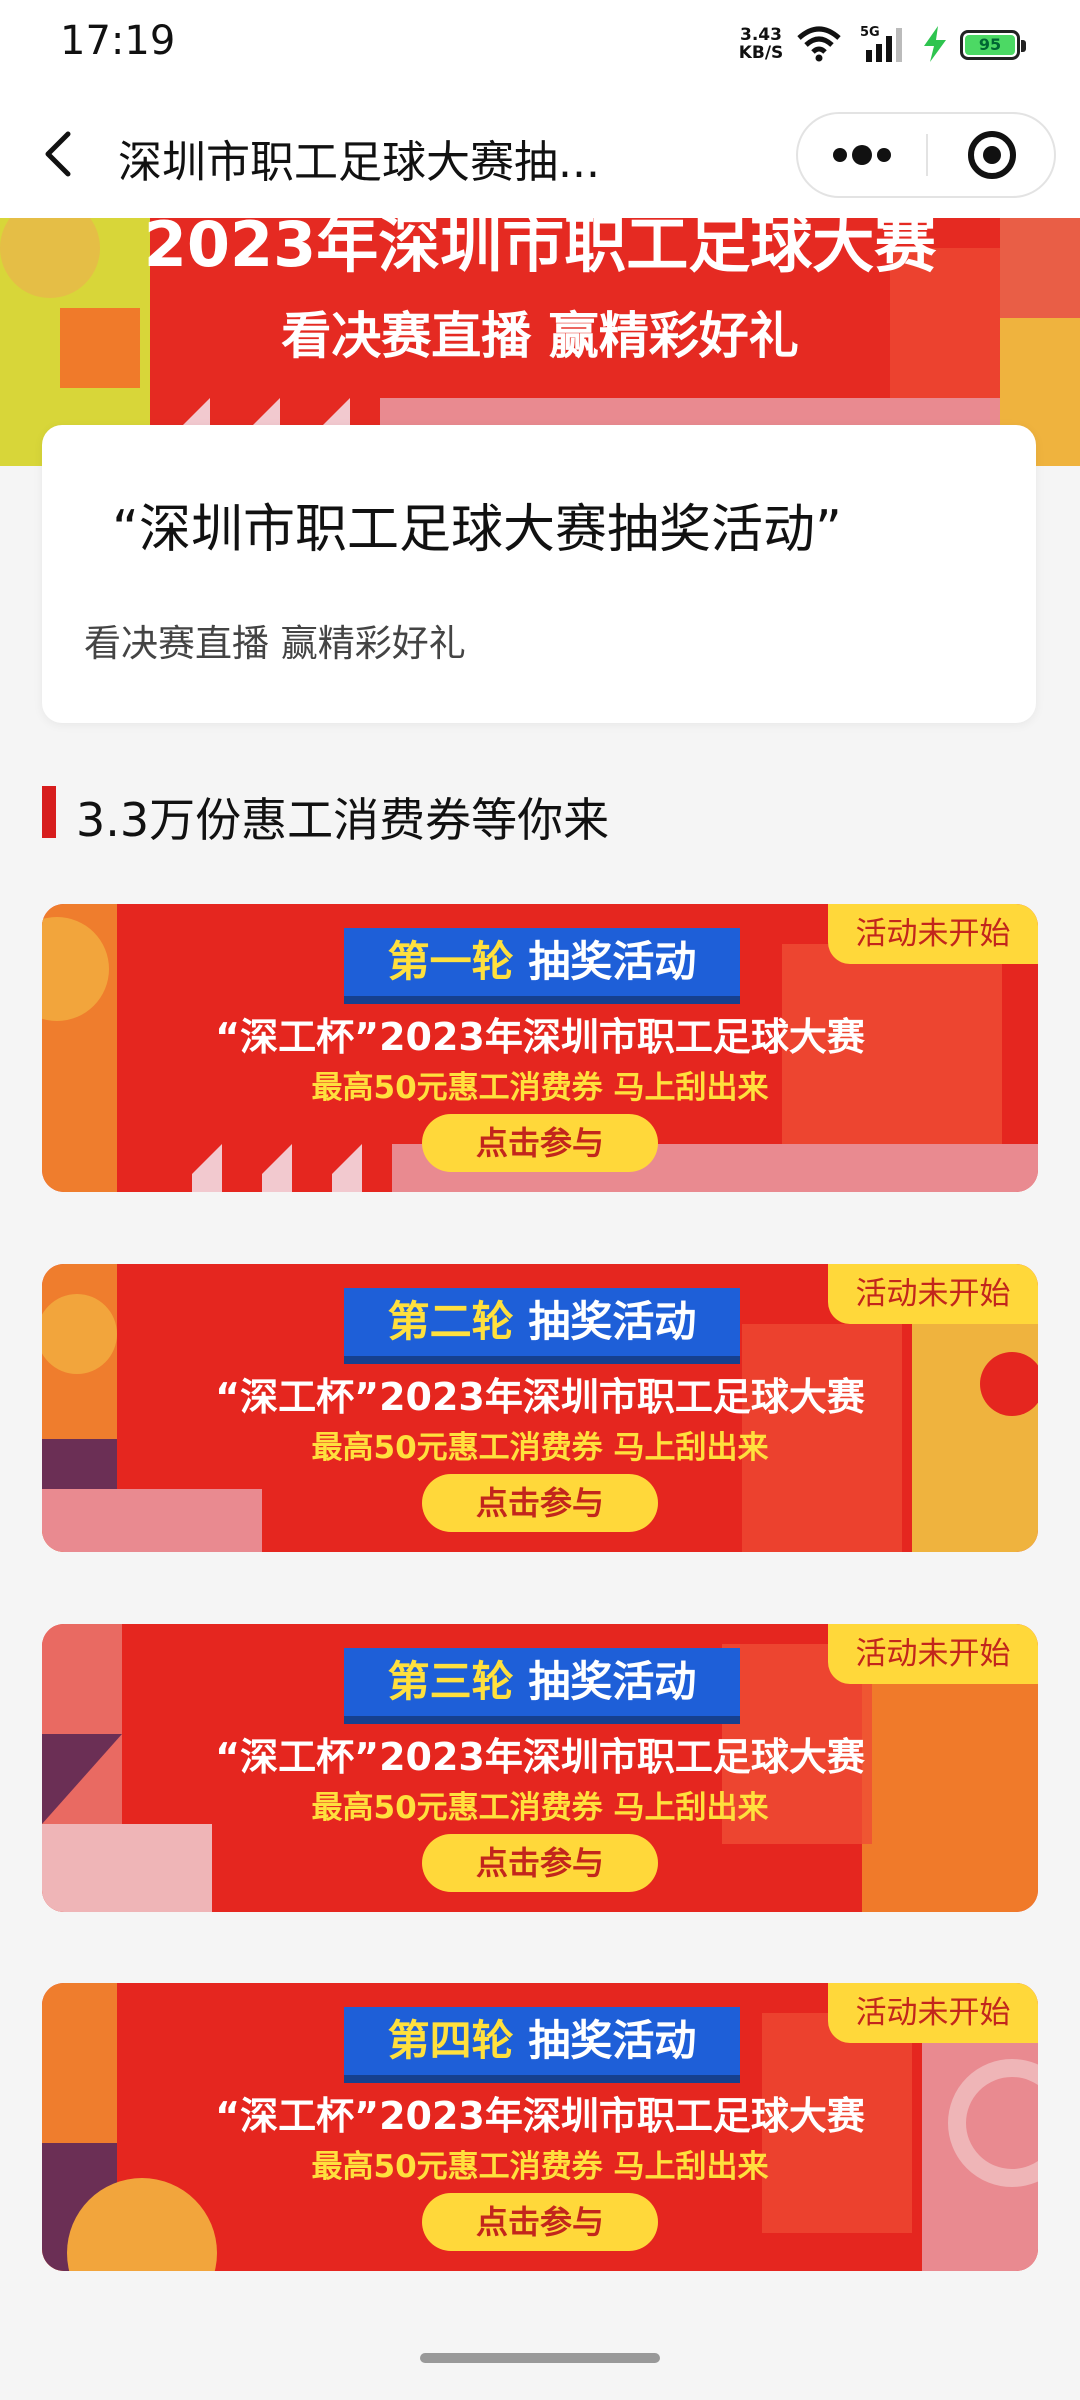 The height and width of the screenshot is (2400, 1080). Describe the element at coordinates (935, 46) in the screenshot. I see `charging-icon` at that location.